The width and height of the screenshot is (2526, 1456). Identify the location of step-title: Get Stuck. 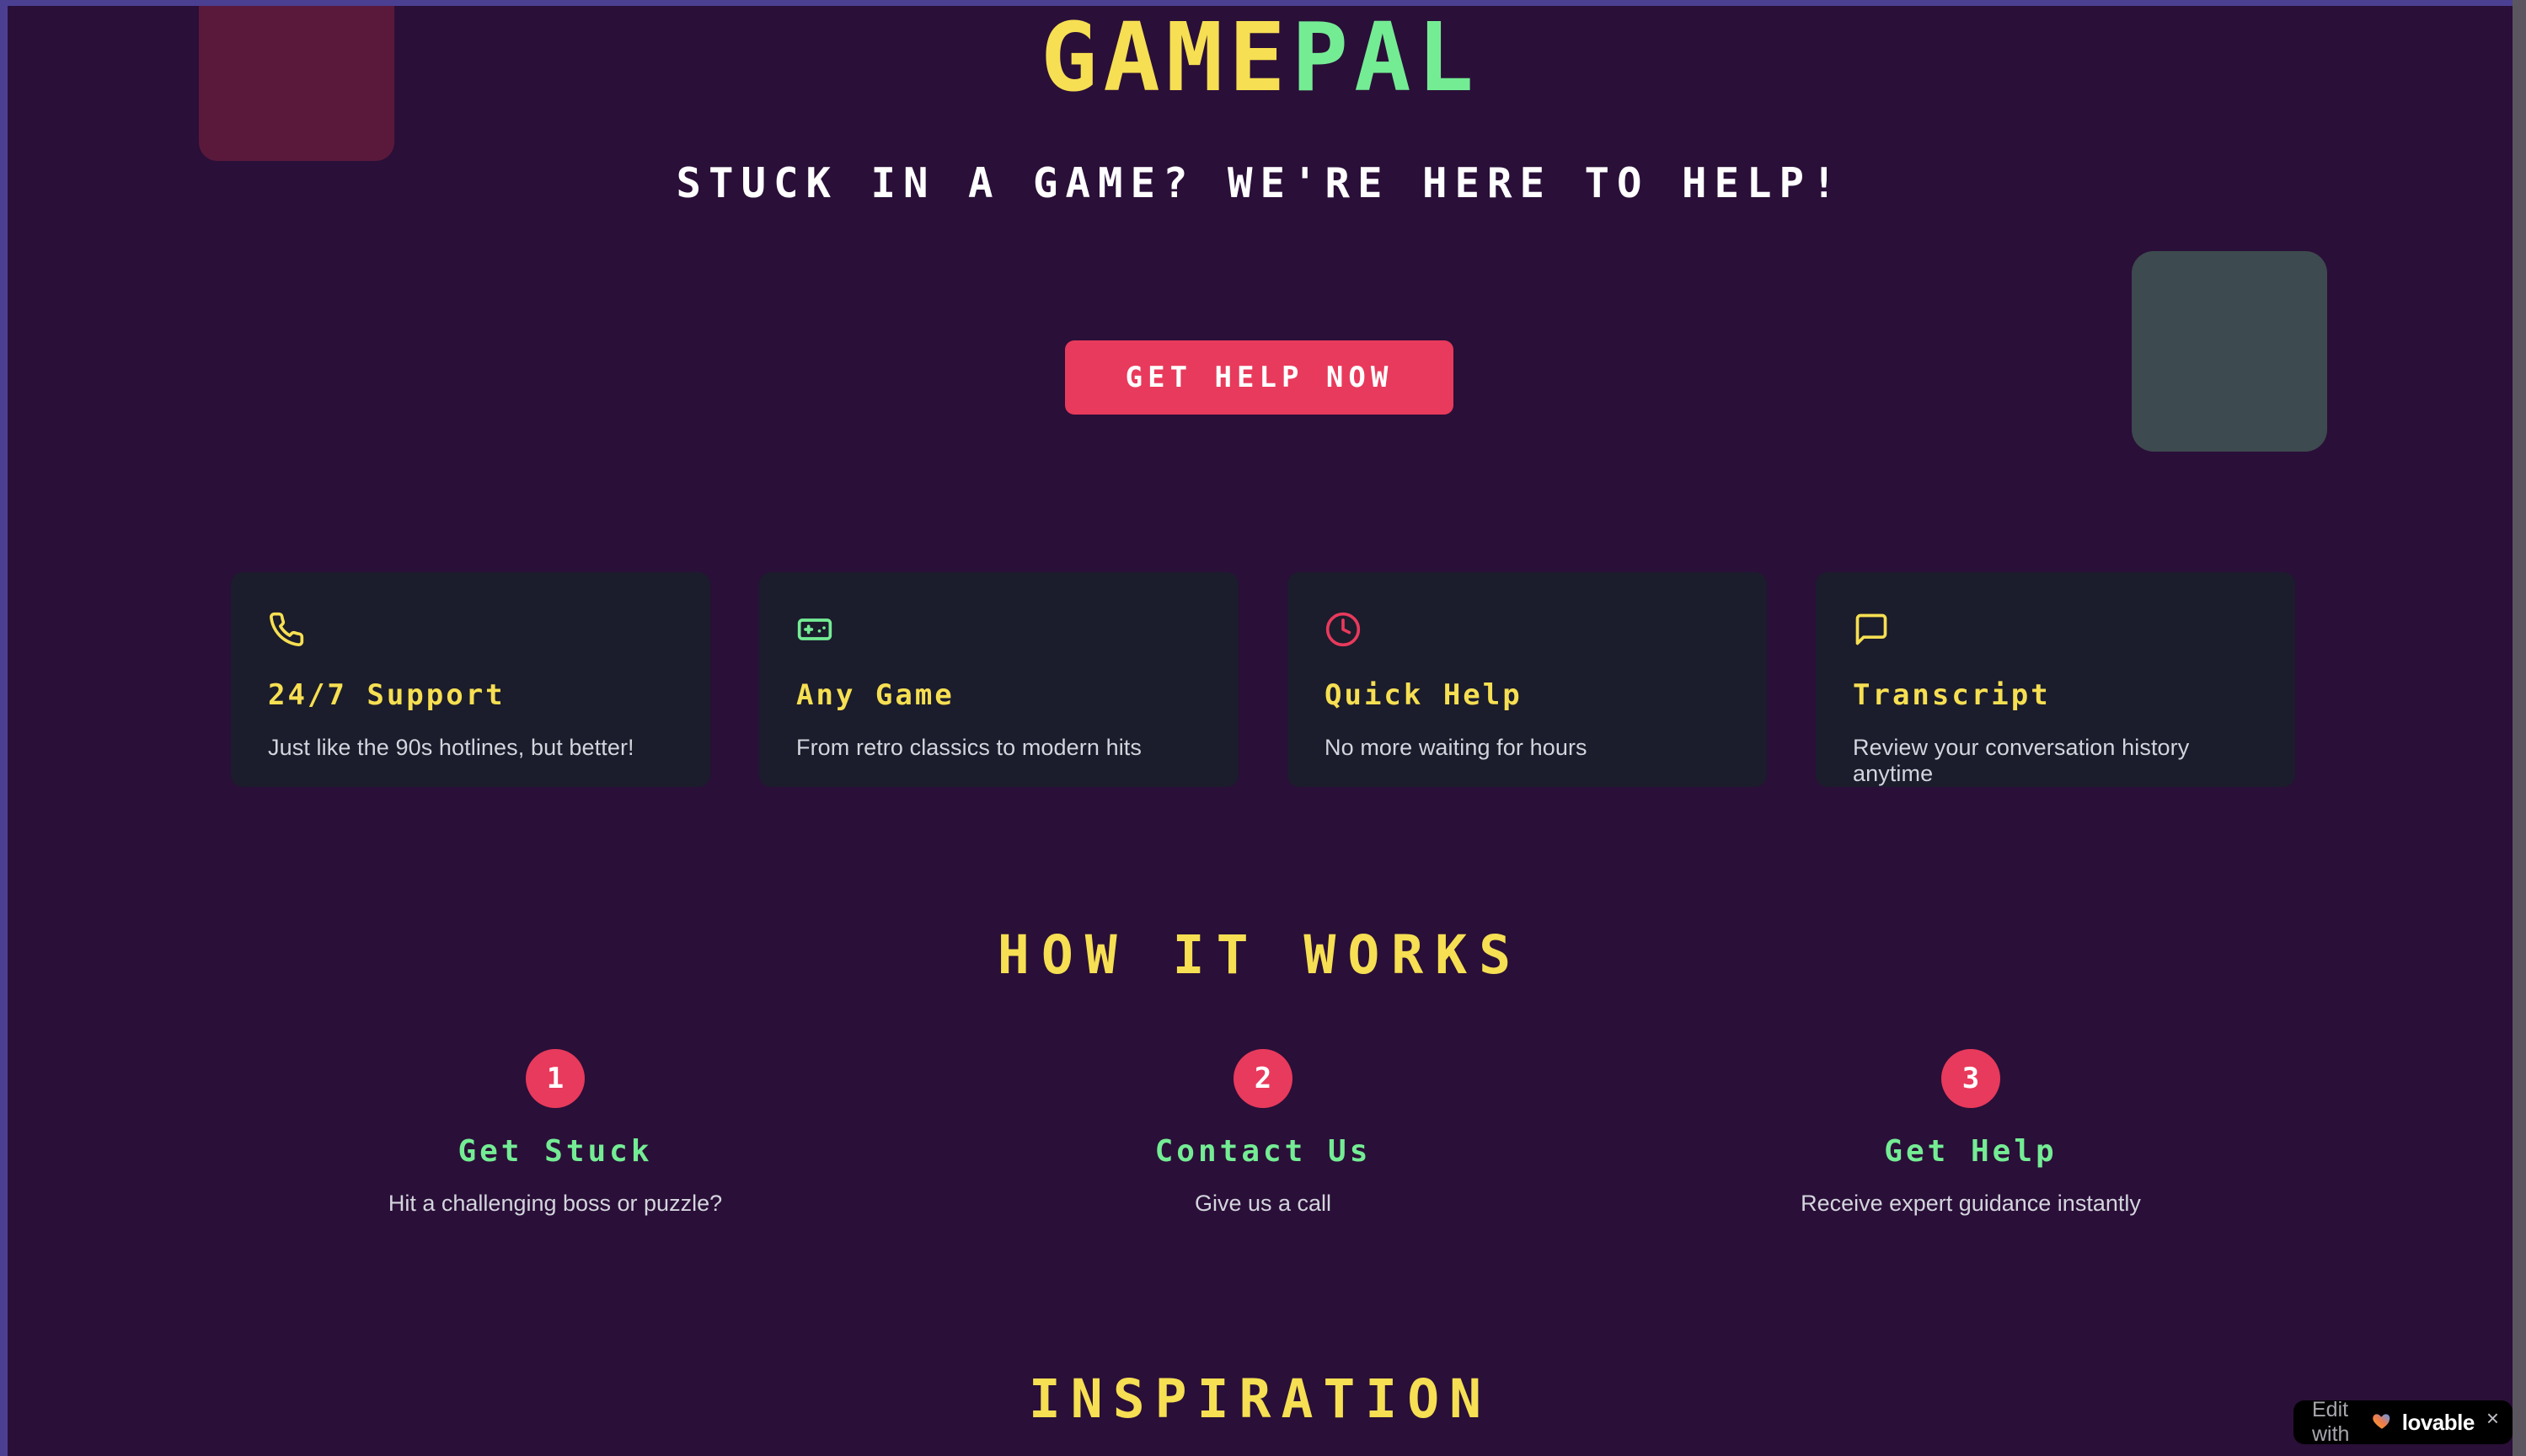
(555, 1151).